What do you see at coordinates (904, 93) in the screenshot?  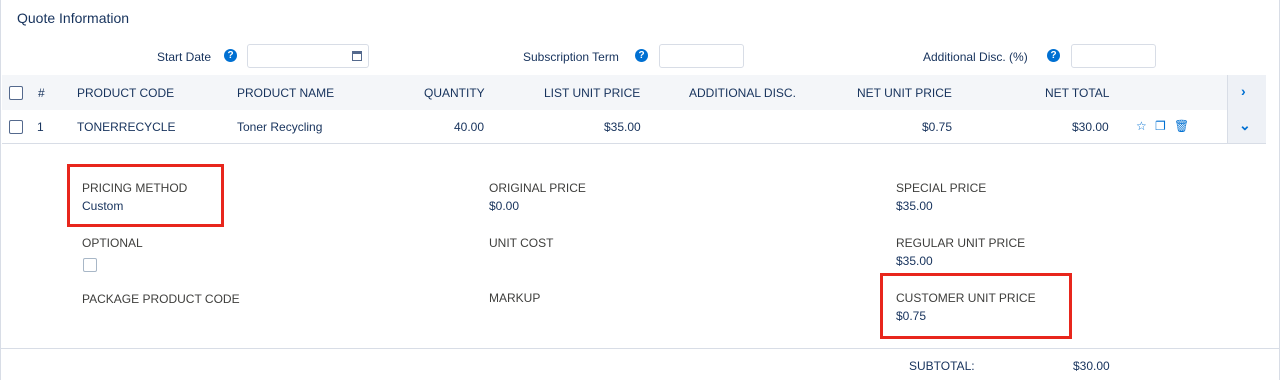 I see `column-header-net-unit-price: NET UNIT PRICE` at bounding box center [904, 93].